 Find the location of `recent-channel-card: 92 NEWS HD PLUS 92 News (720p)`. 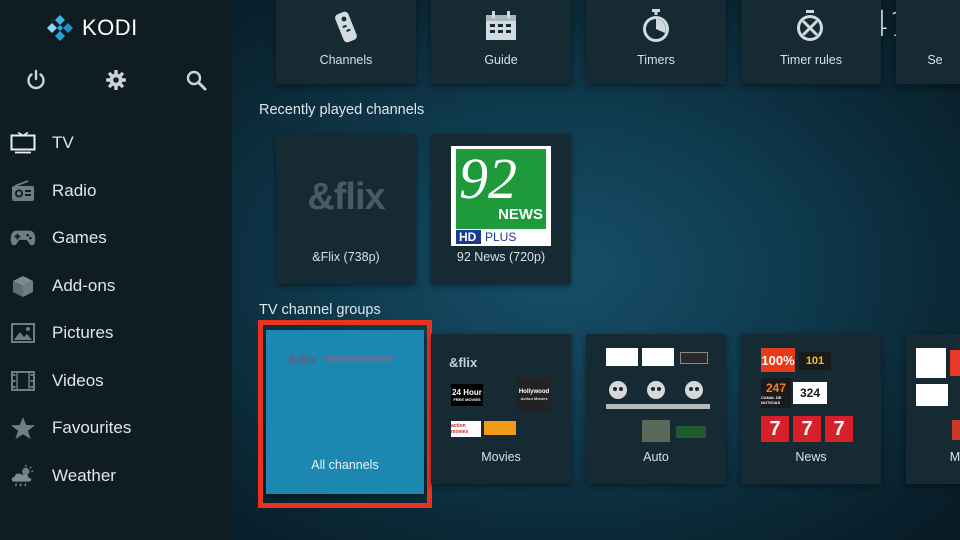

recent-channel-card: 92 NEWS HD PLUS 92 News (720p) is located at coordinates (501, 209).